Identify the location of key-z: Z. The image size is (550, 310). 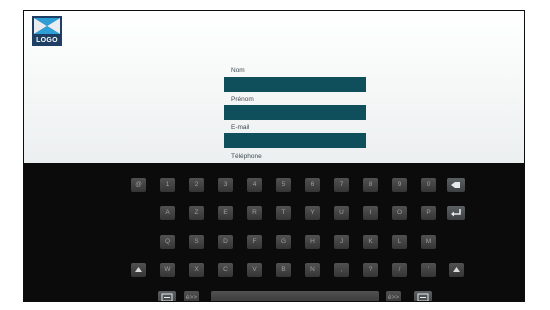
(196, 213).